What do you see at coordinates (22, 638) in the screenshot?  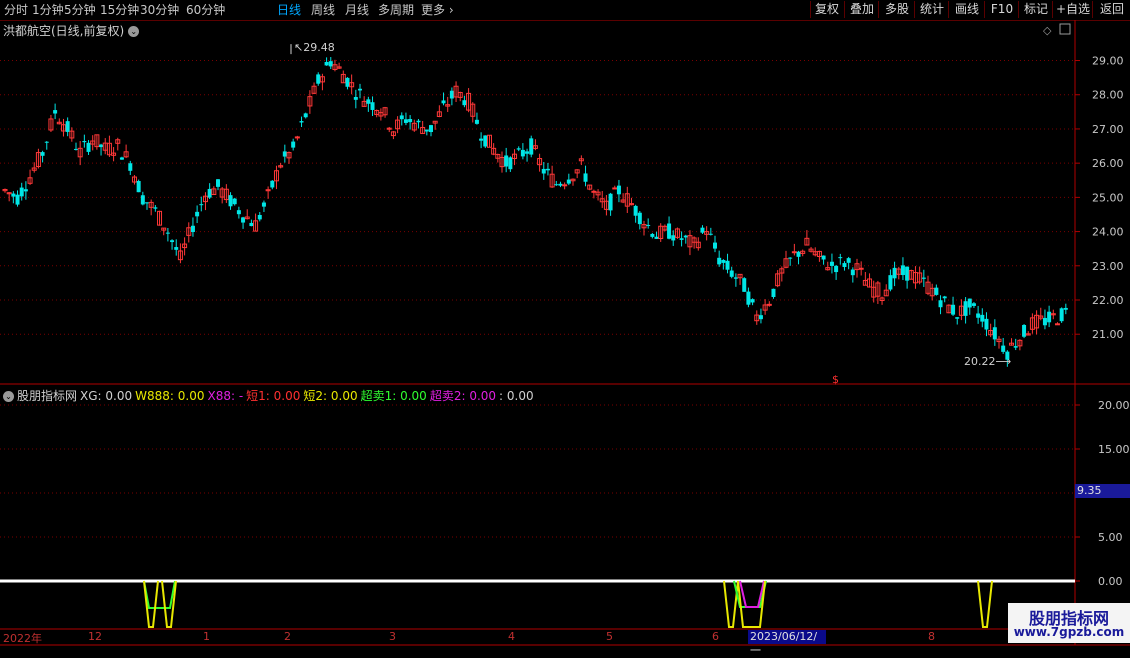 I see `date-label-0: 2022年` at bounding box center [22, 638].